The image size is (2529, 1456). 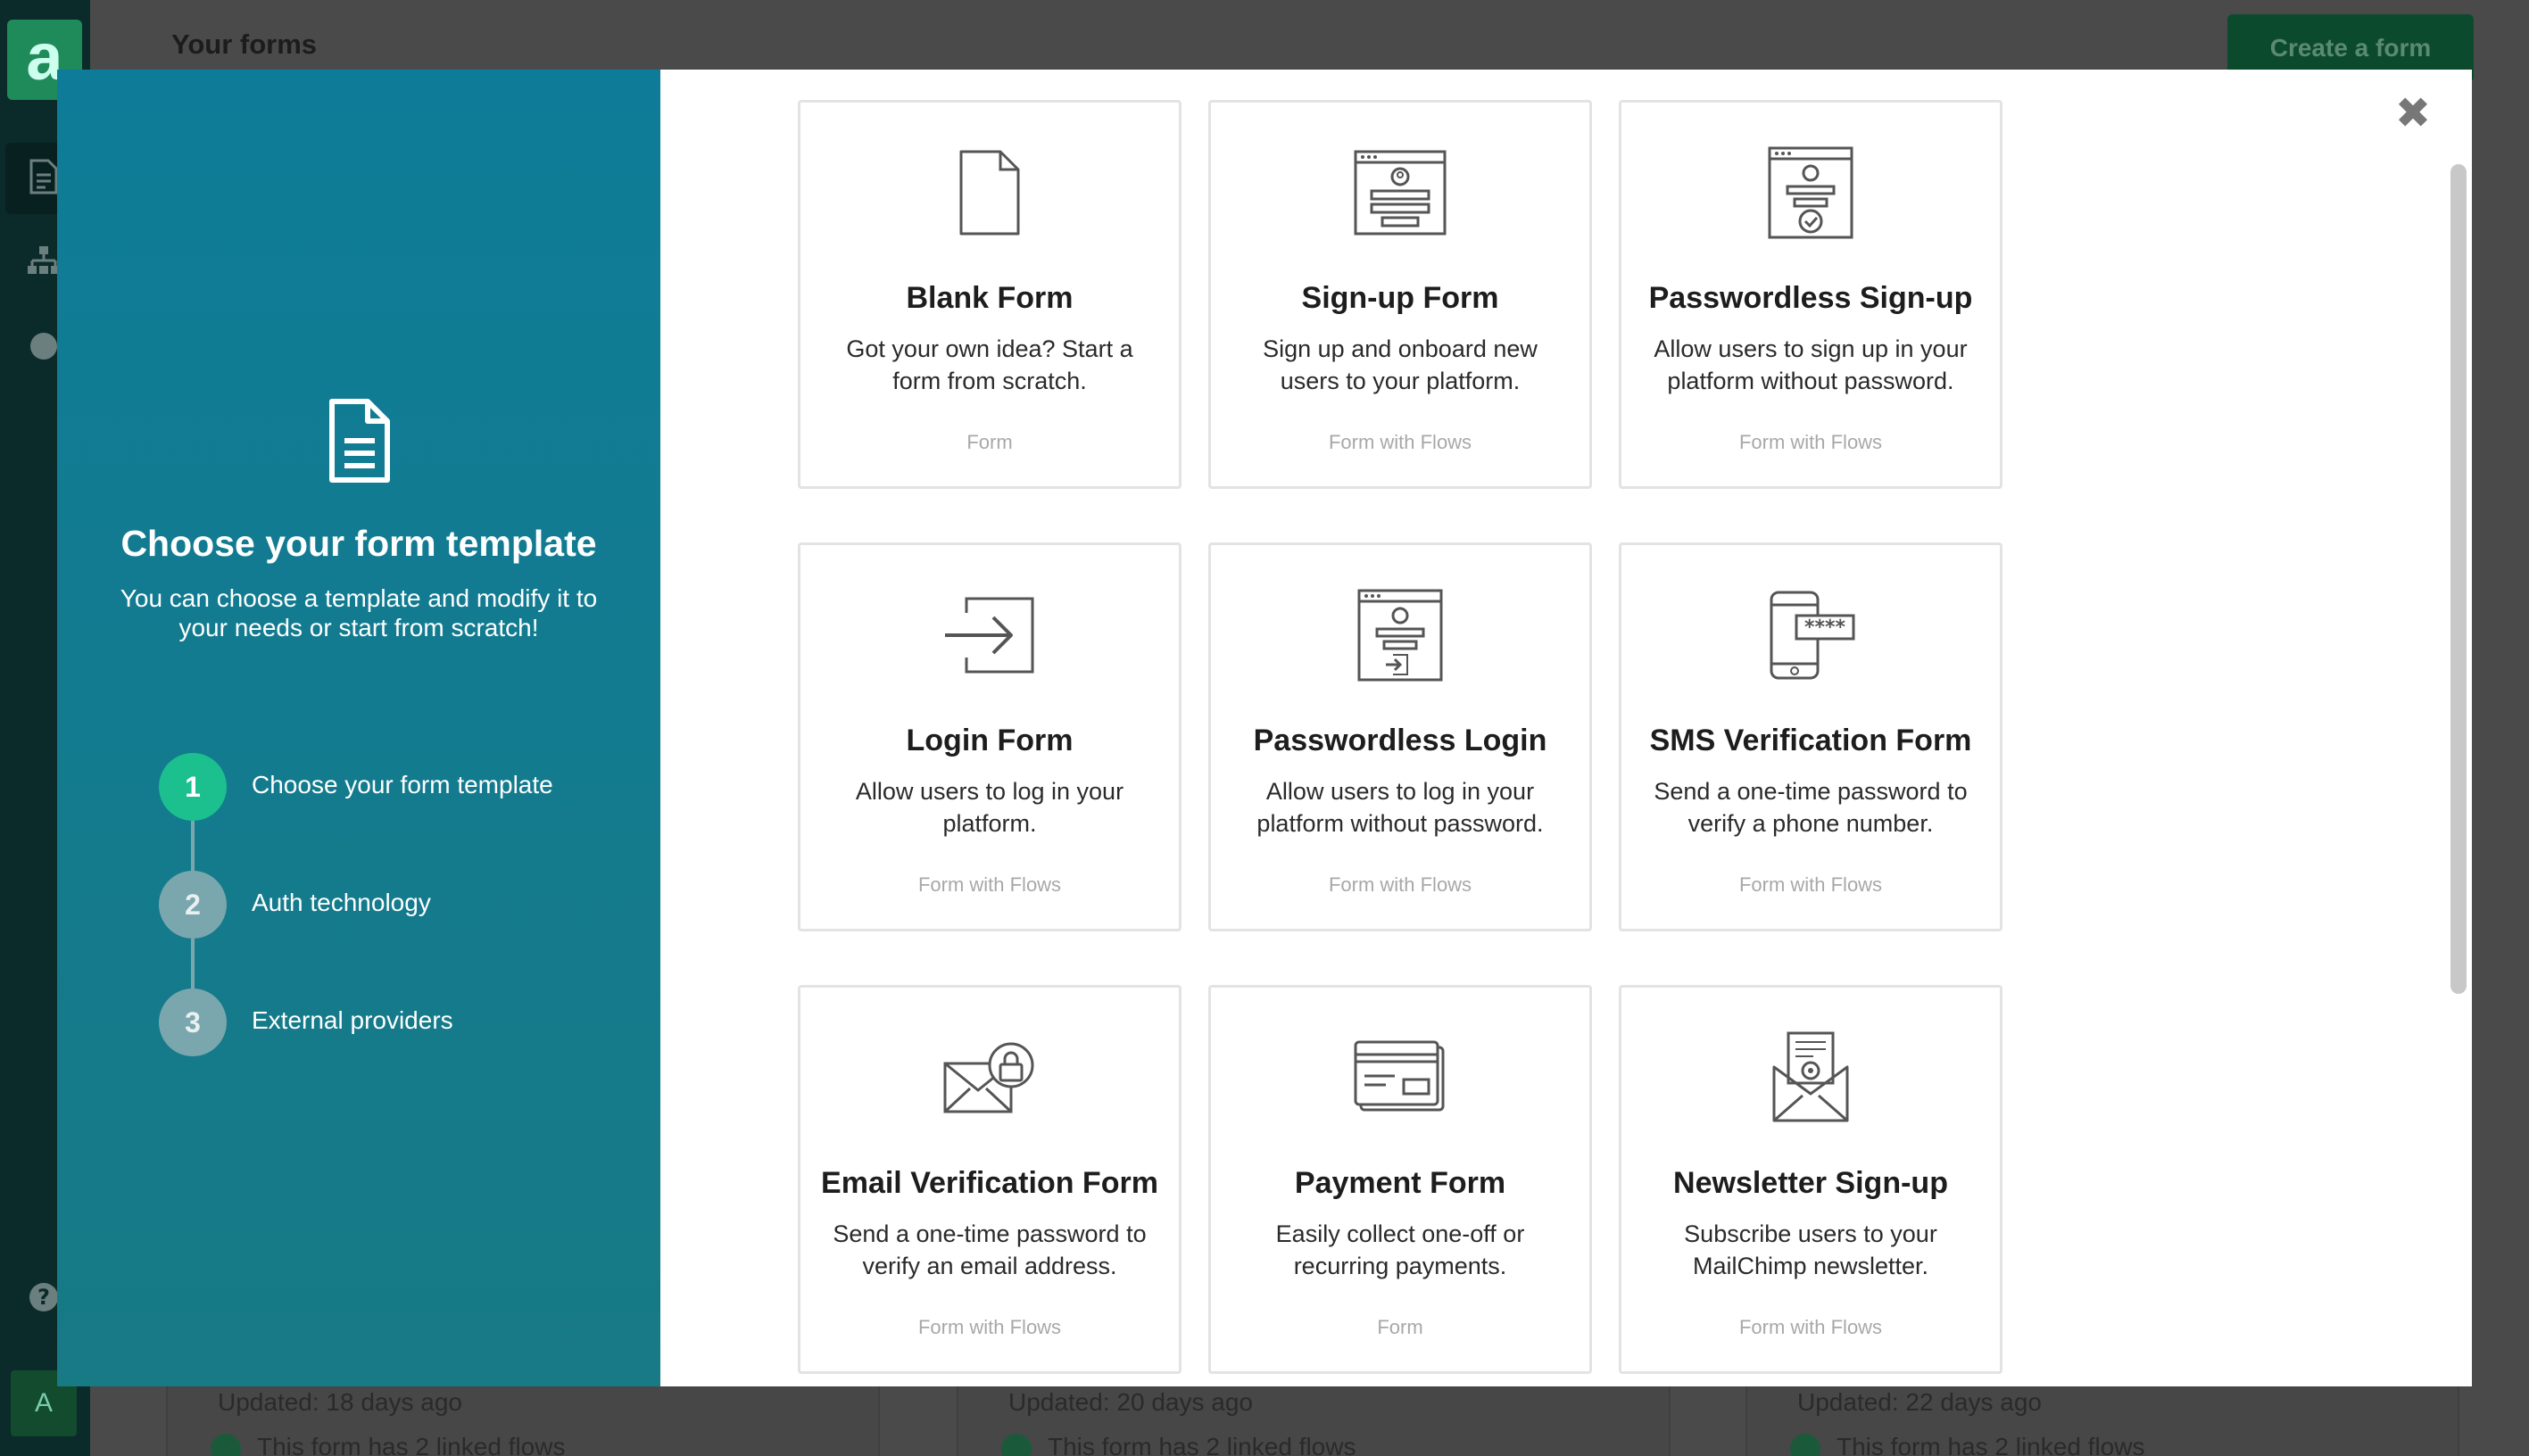 What do you see at coordinates (990, 638) in the screenshot?
I see `login-arrow-icon` at bounding box center [990, 638].